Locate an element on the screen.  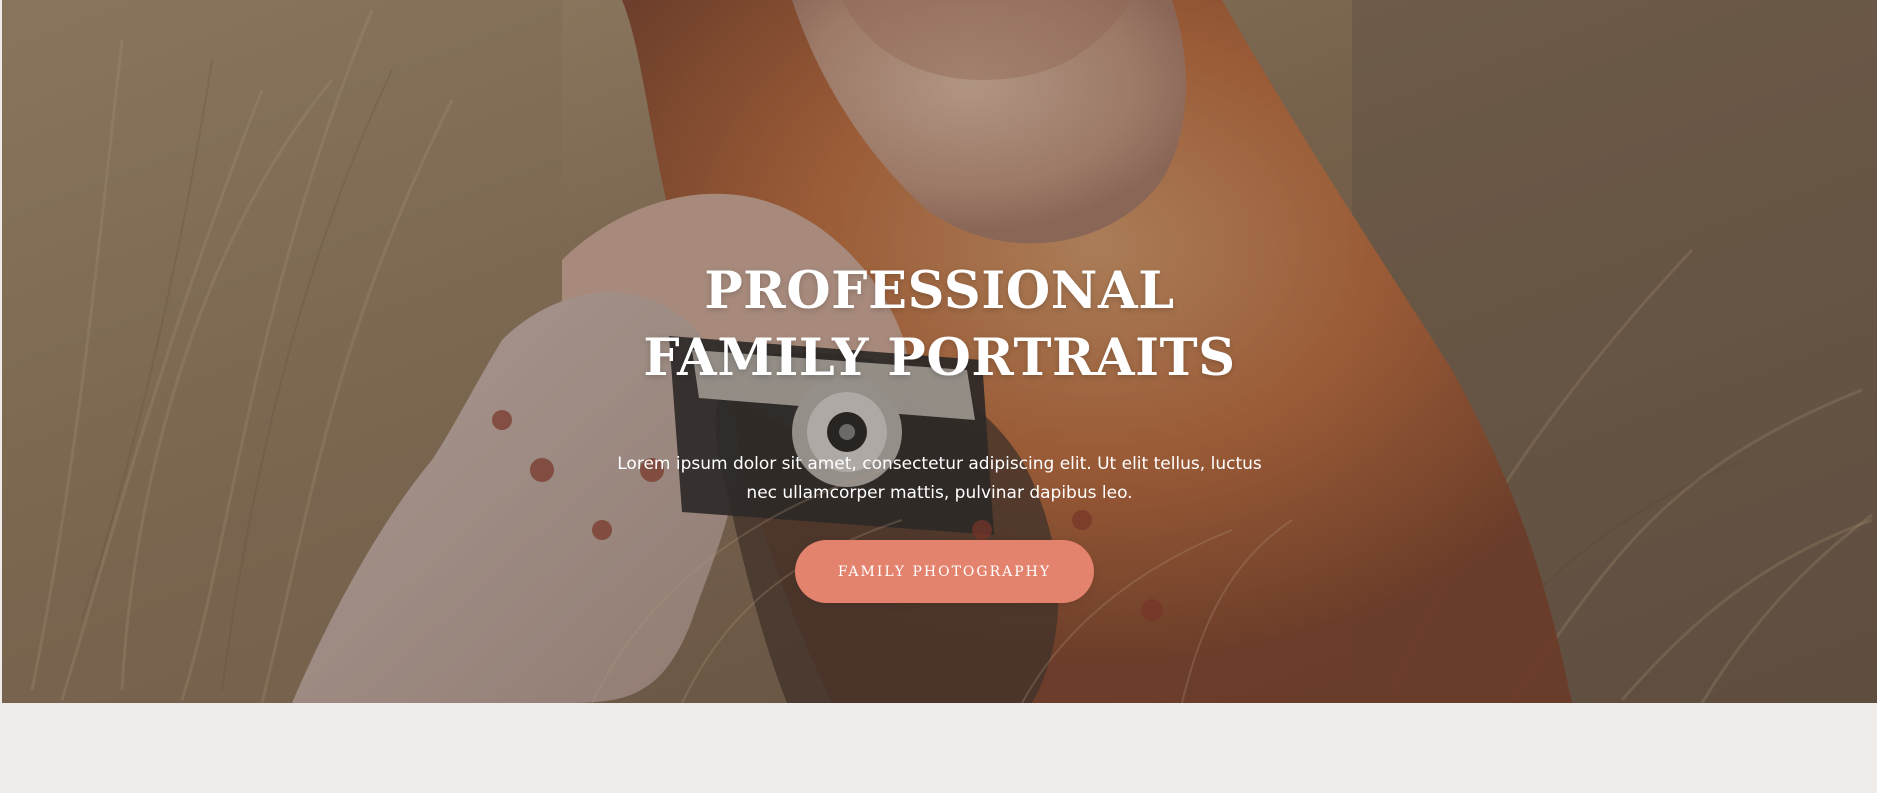
hero-title-line-1: PROFESSIONAL is located at coordinates (939, 291).